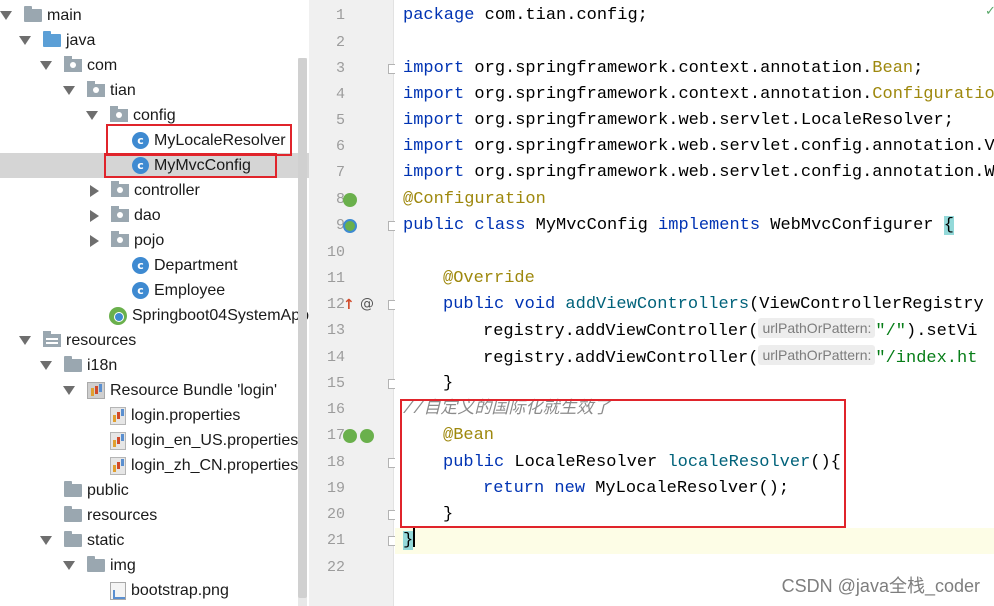  What do you see at coordinates (852, 225) in the screenshot?
I see `code-text: WebMvcConfigurer` at bounding box center [852, 225].